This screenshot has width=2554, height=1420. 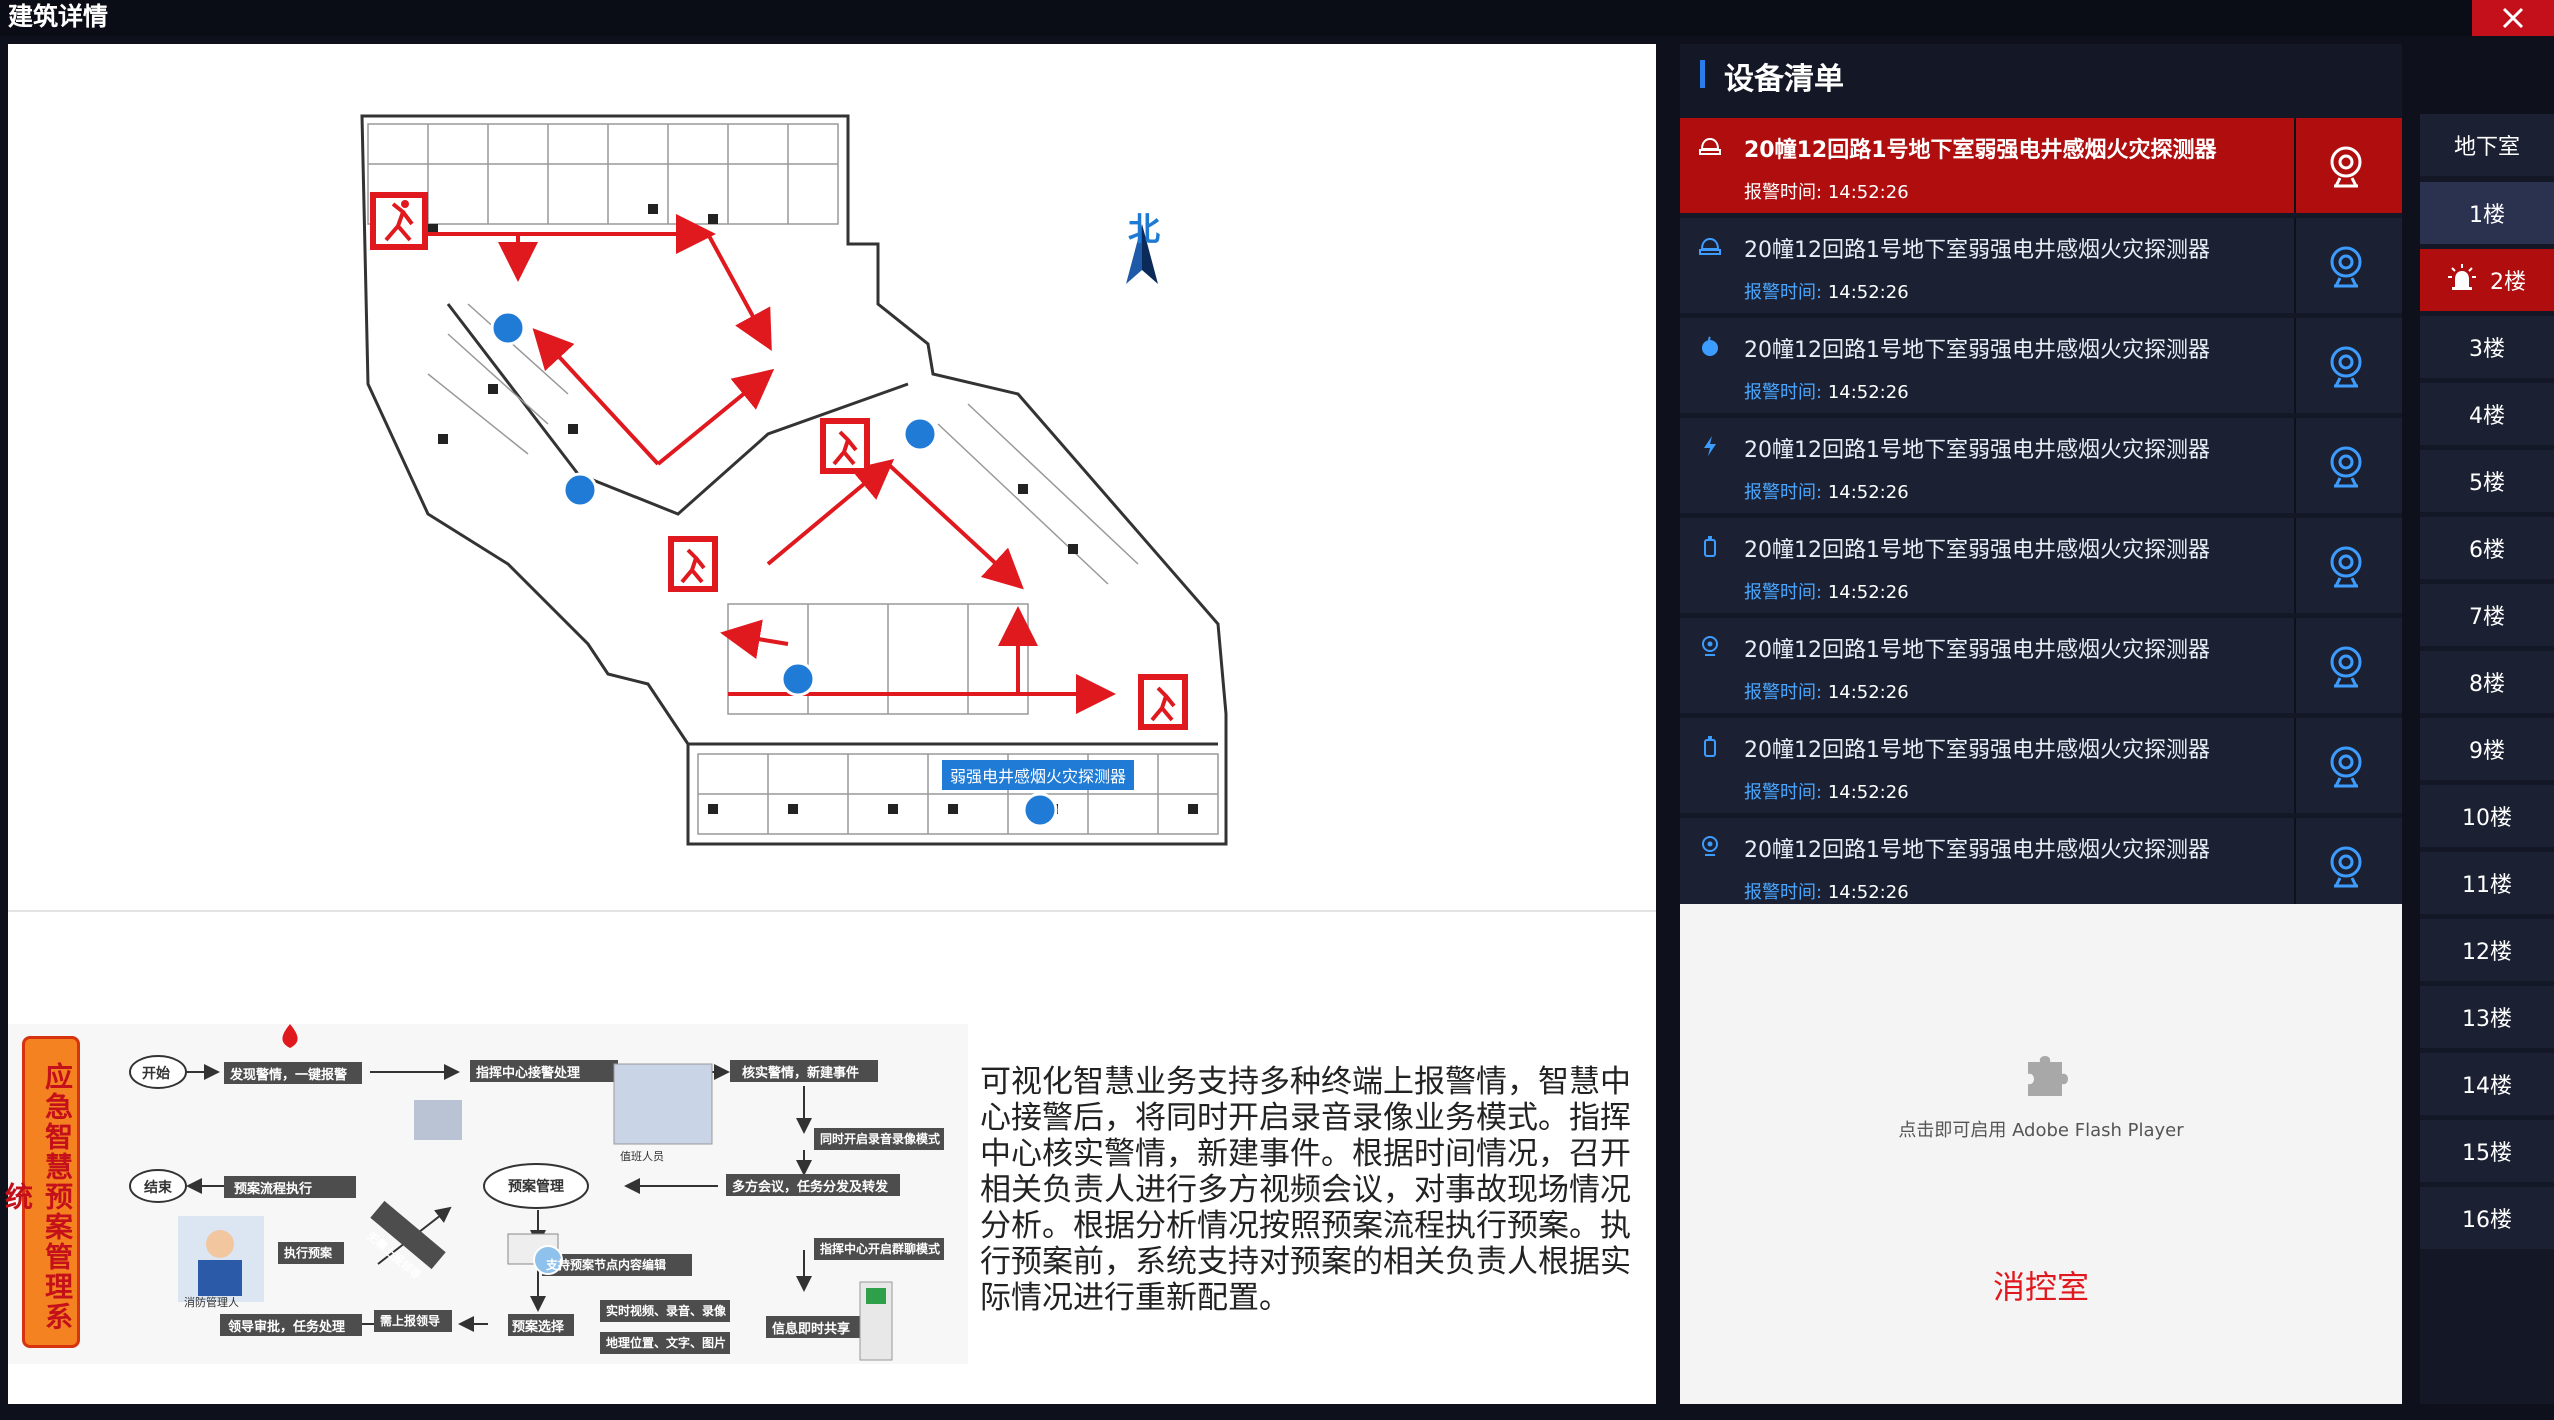 What do you see at coordinates (2048, 1076) in the screenshot?
I see `plugin-icon` at bounding box center [2048, 1076].